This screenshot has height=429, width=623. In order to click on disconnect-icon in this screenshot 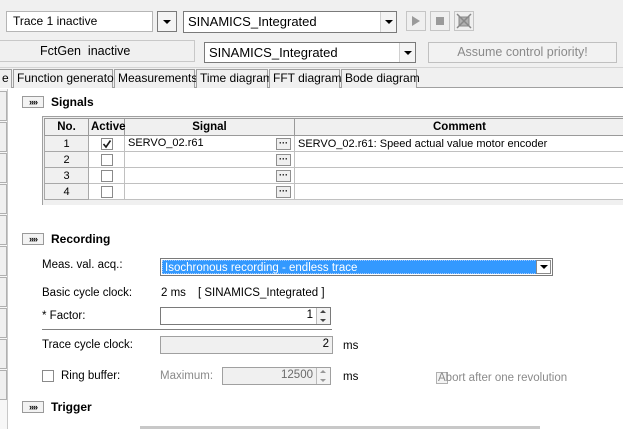, I will do `click(464, 21)`.